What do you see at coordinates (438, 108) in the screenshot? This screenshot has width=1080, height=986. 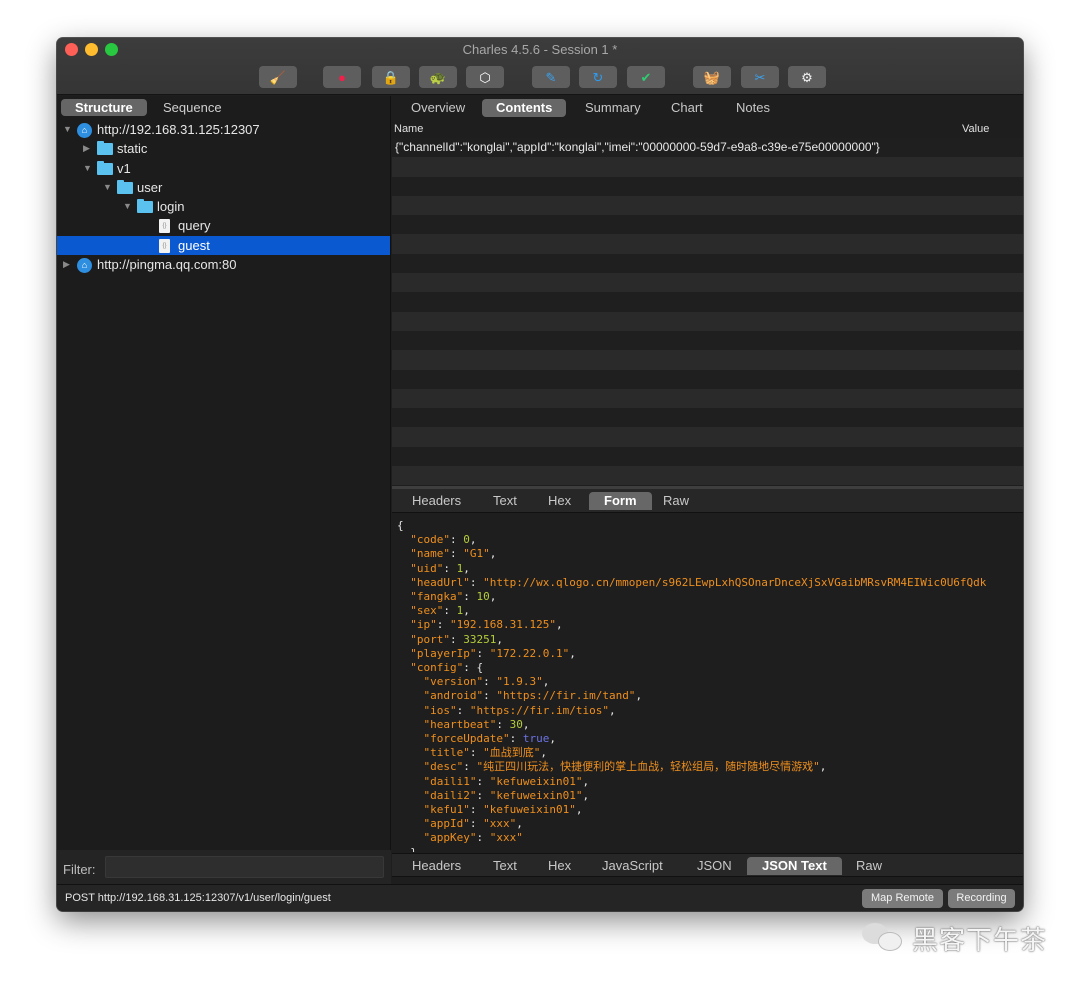 I see `tab-overview: Overview` at bounding box center [438, 108].